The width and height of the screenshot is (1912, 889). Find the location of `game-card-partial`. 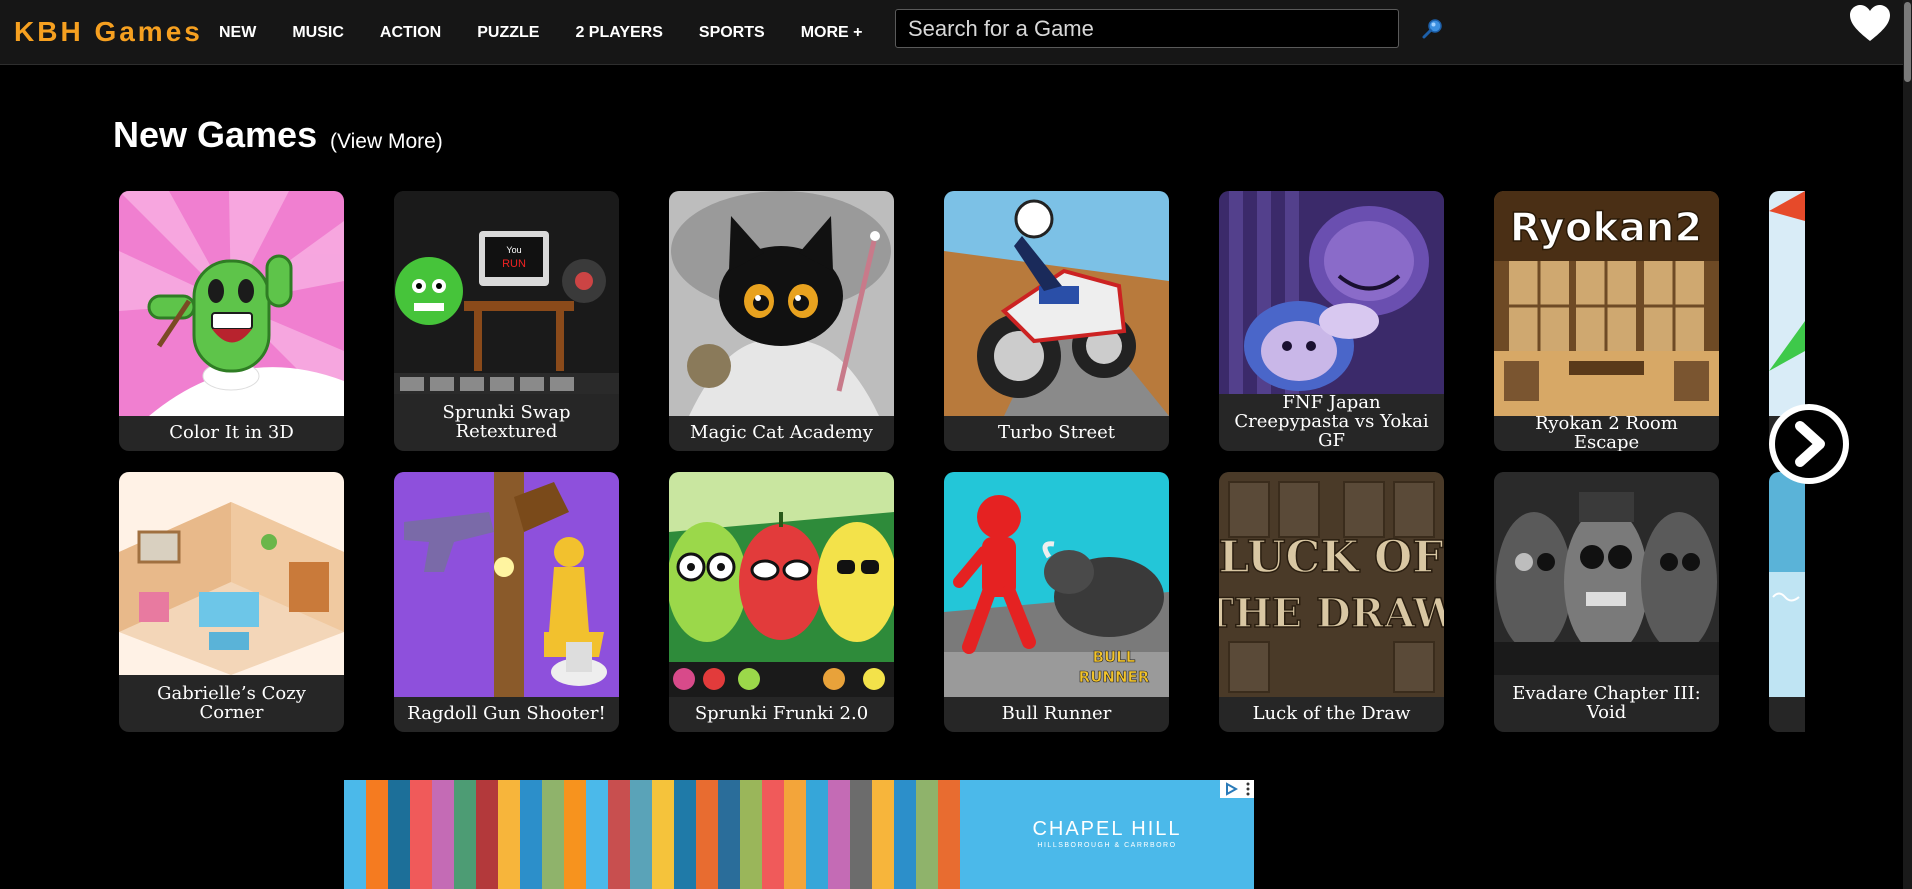

game-card-partial is located at coordinates (1787, 602).